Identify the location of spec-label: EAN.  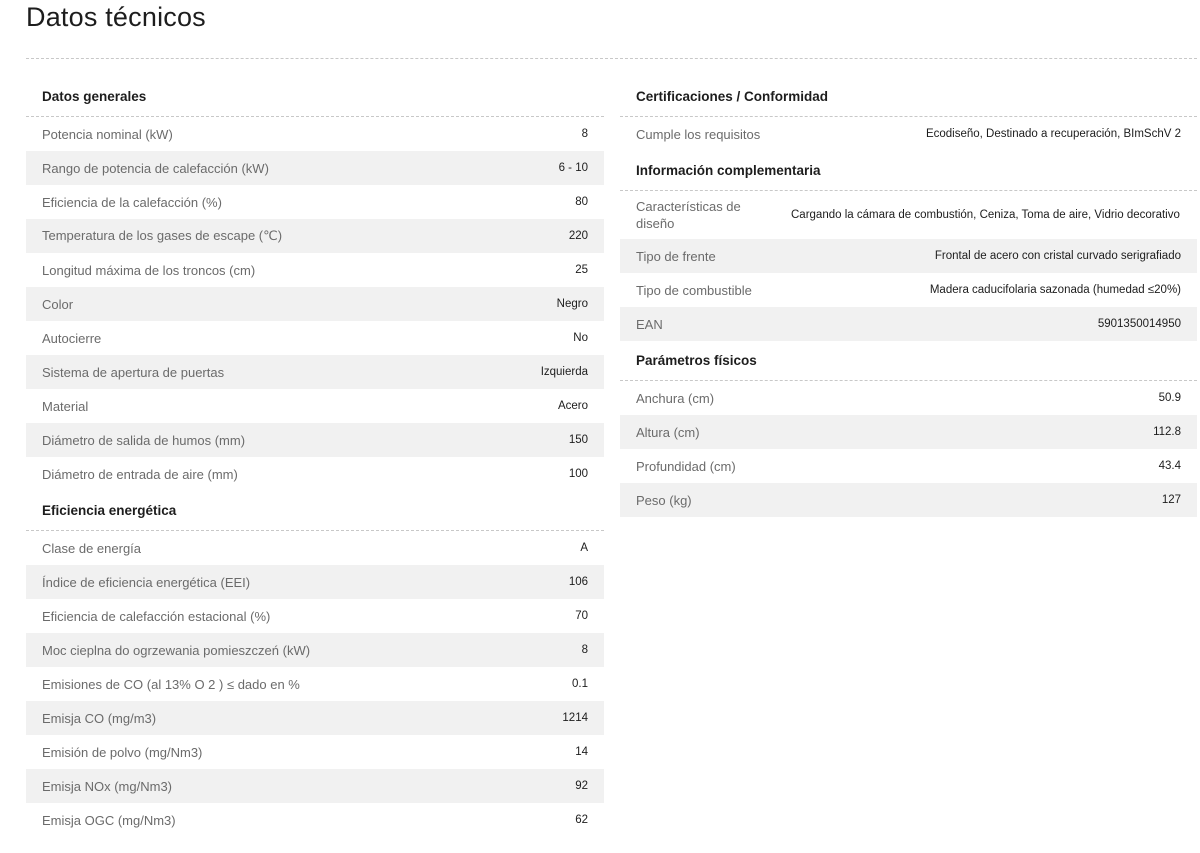
(649, 324).